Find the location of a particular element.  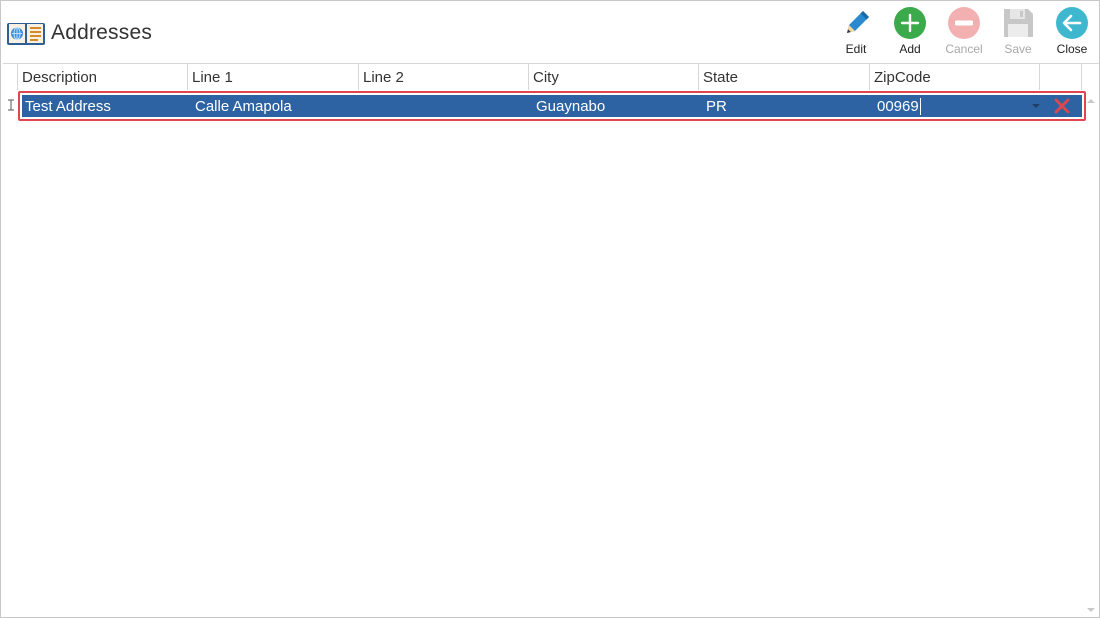

column-header-state: State is located at coordinates (784, 77).